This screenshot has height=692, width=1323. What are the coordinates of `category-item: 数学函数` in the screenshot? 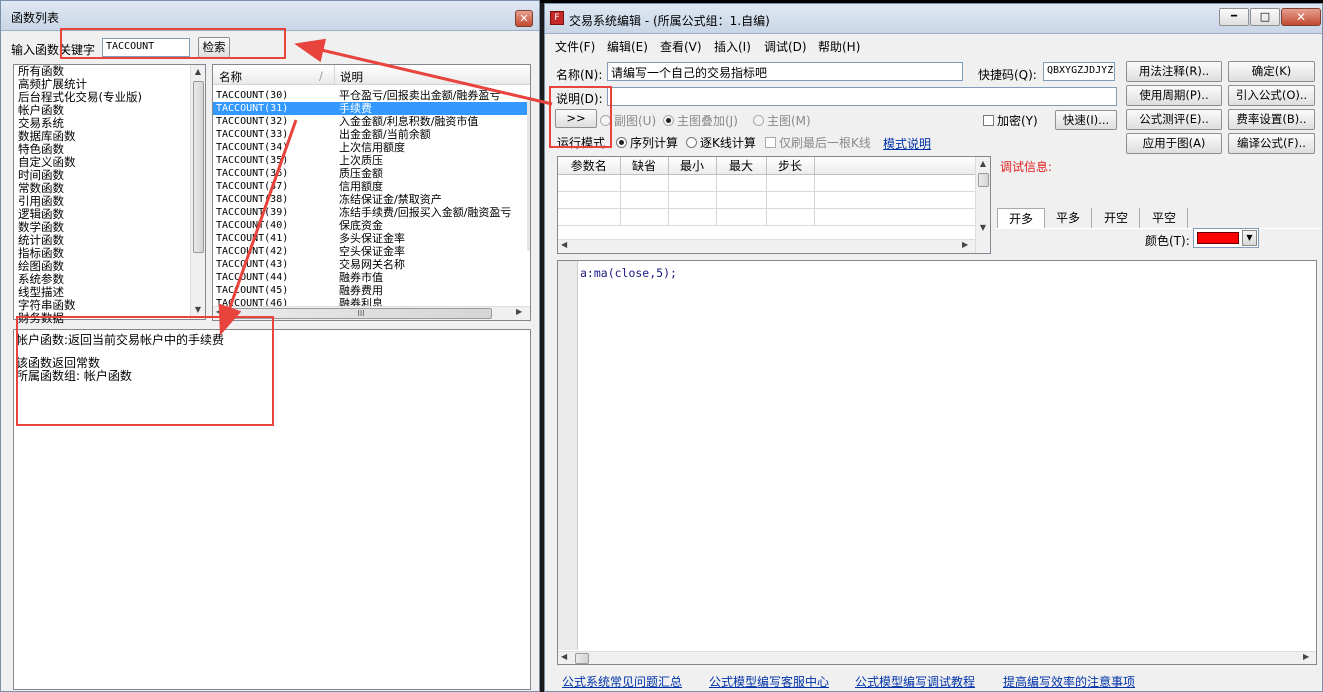 It's located at (102, 227).